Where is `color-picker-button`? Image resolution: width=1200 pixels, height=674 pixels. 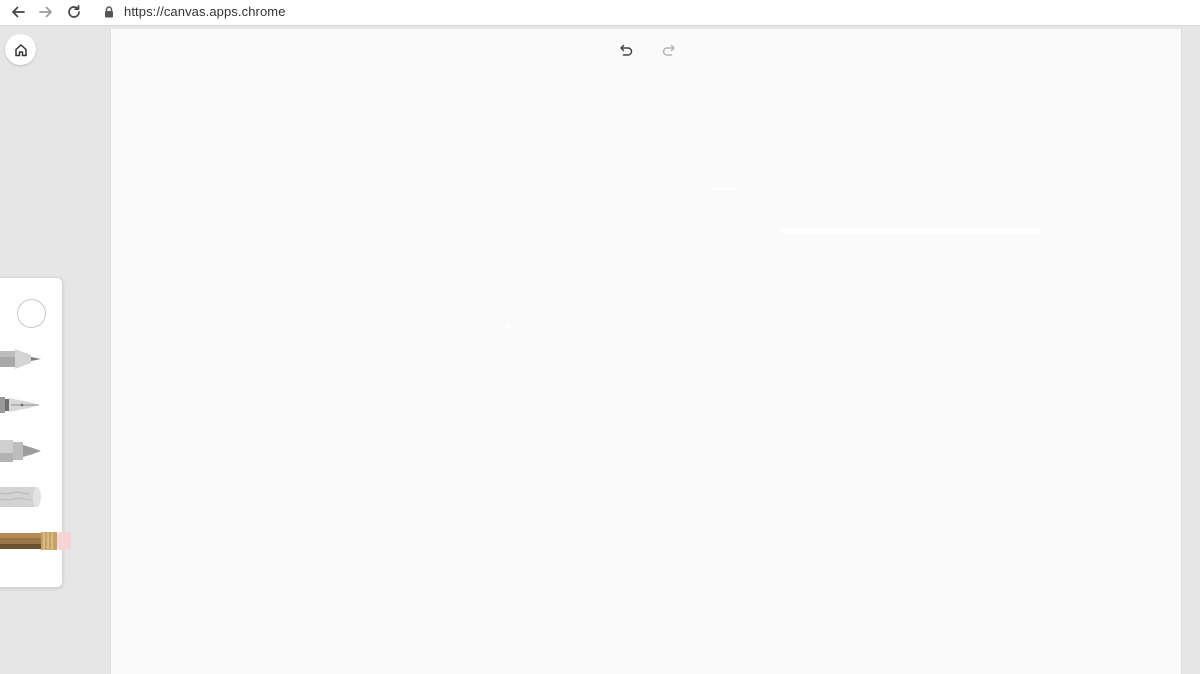
color-picker-button is located at coordinates (31, 313).